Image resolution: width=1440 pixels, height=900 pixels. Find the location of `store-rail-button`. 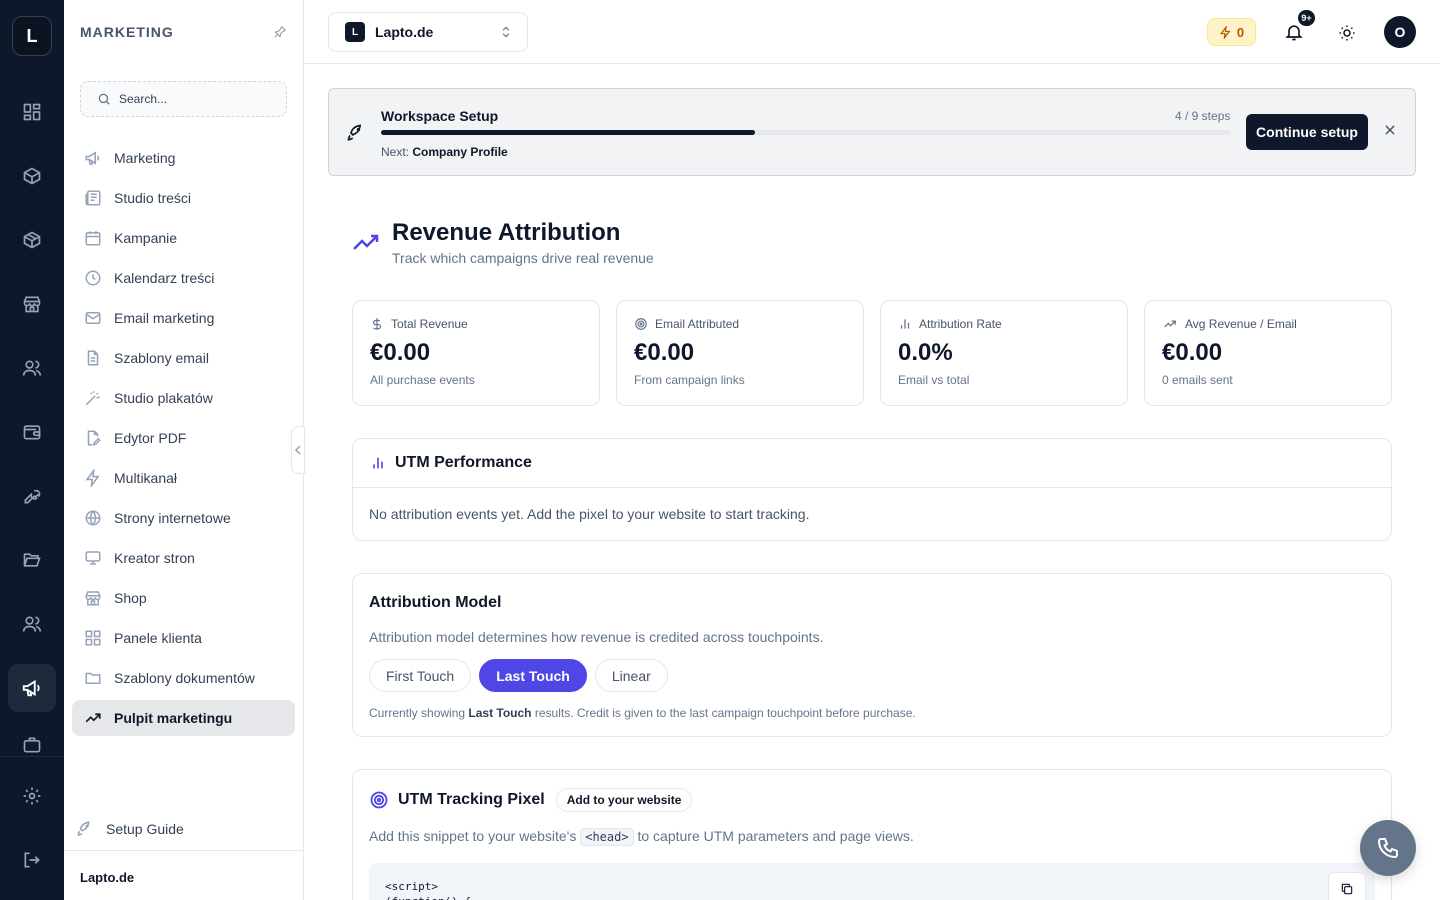

store-rail-button is located at coordinates (32, 304).